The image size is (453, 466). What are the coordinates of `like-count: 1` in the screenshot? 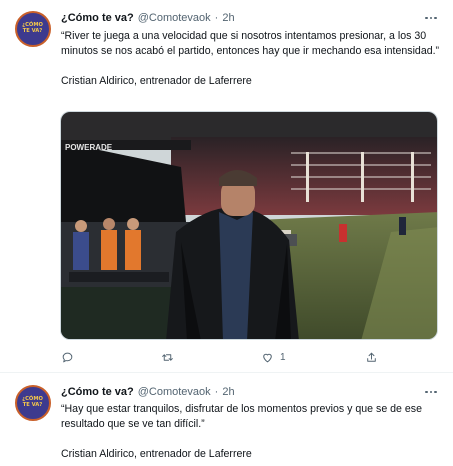 It's located at (283, 357).